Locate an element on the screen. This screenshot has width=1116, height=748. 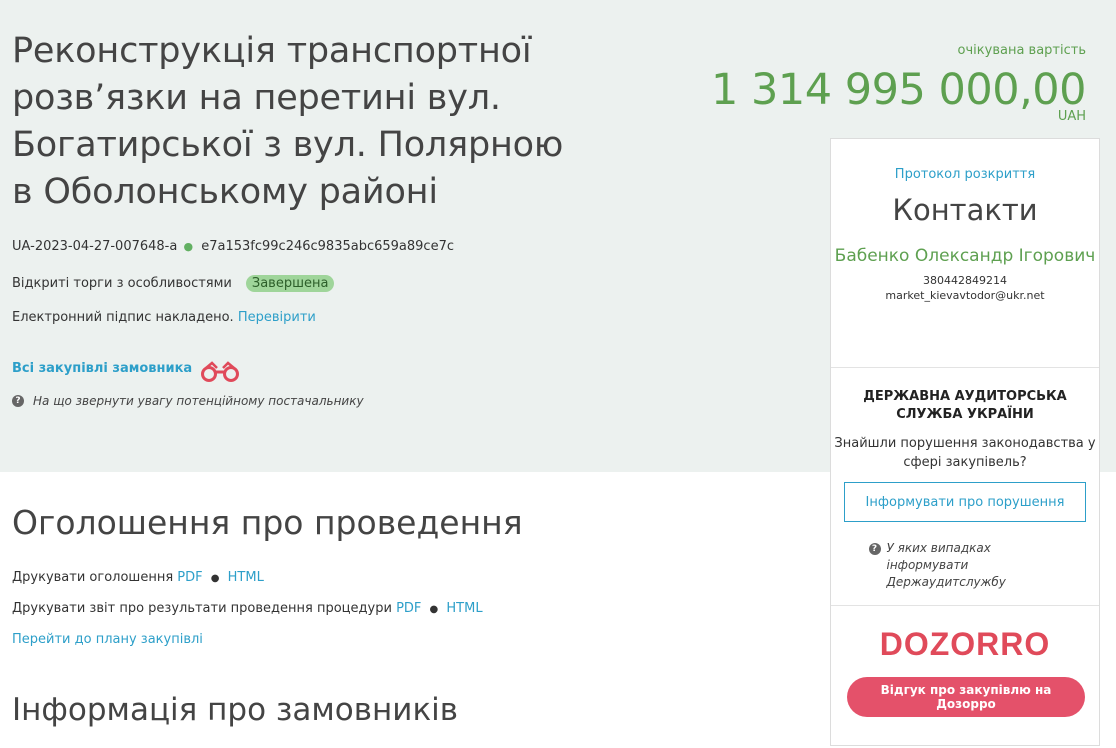
print-notice-pdf-link: PDF is located at coordinates (189, 577).